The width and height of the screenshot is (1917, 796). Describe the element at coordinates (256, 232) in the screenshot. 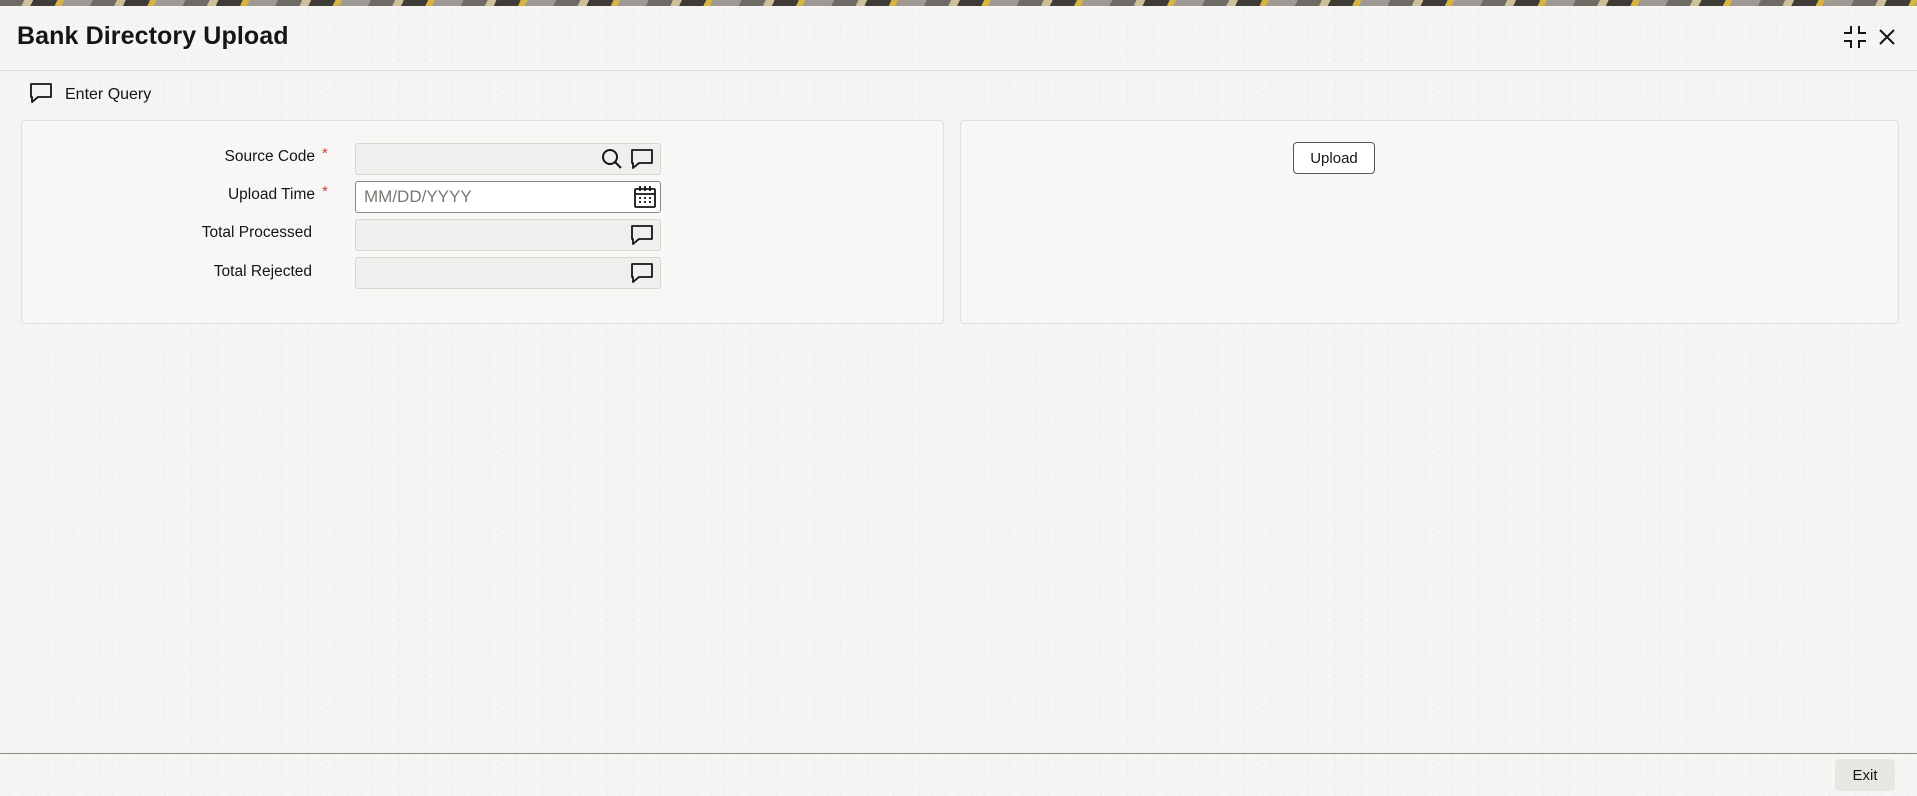

I see `total-processed-label: Total Processed` at that location.